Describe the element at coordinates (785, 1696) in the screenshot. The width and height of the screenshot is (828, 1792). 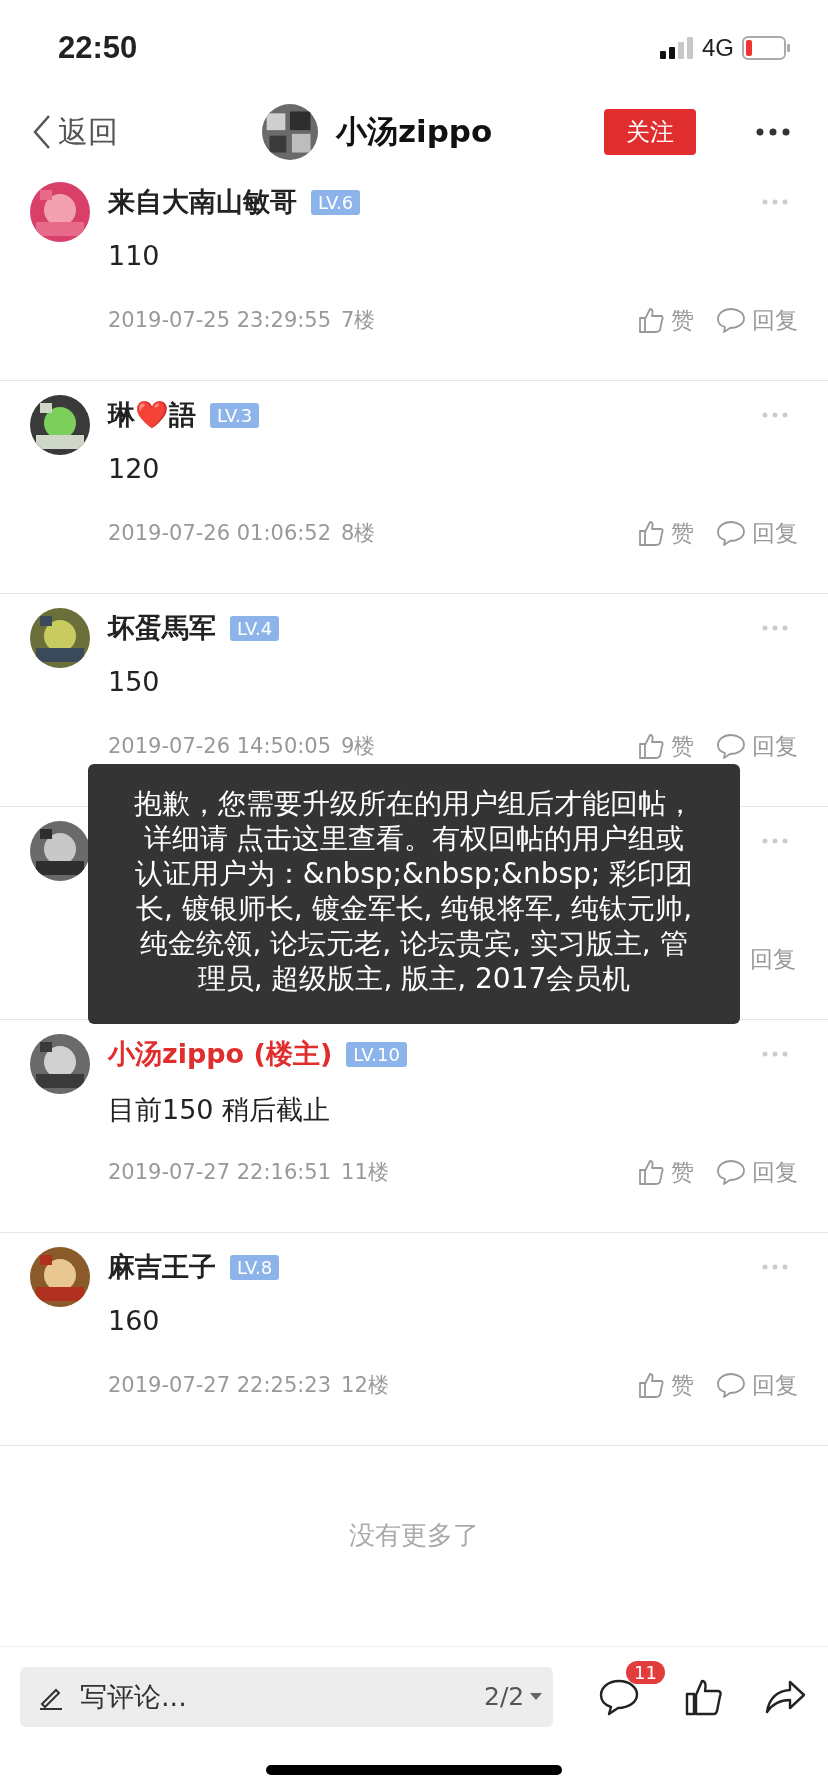
I see `share-icon` at that location.